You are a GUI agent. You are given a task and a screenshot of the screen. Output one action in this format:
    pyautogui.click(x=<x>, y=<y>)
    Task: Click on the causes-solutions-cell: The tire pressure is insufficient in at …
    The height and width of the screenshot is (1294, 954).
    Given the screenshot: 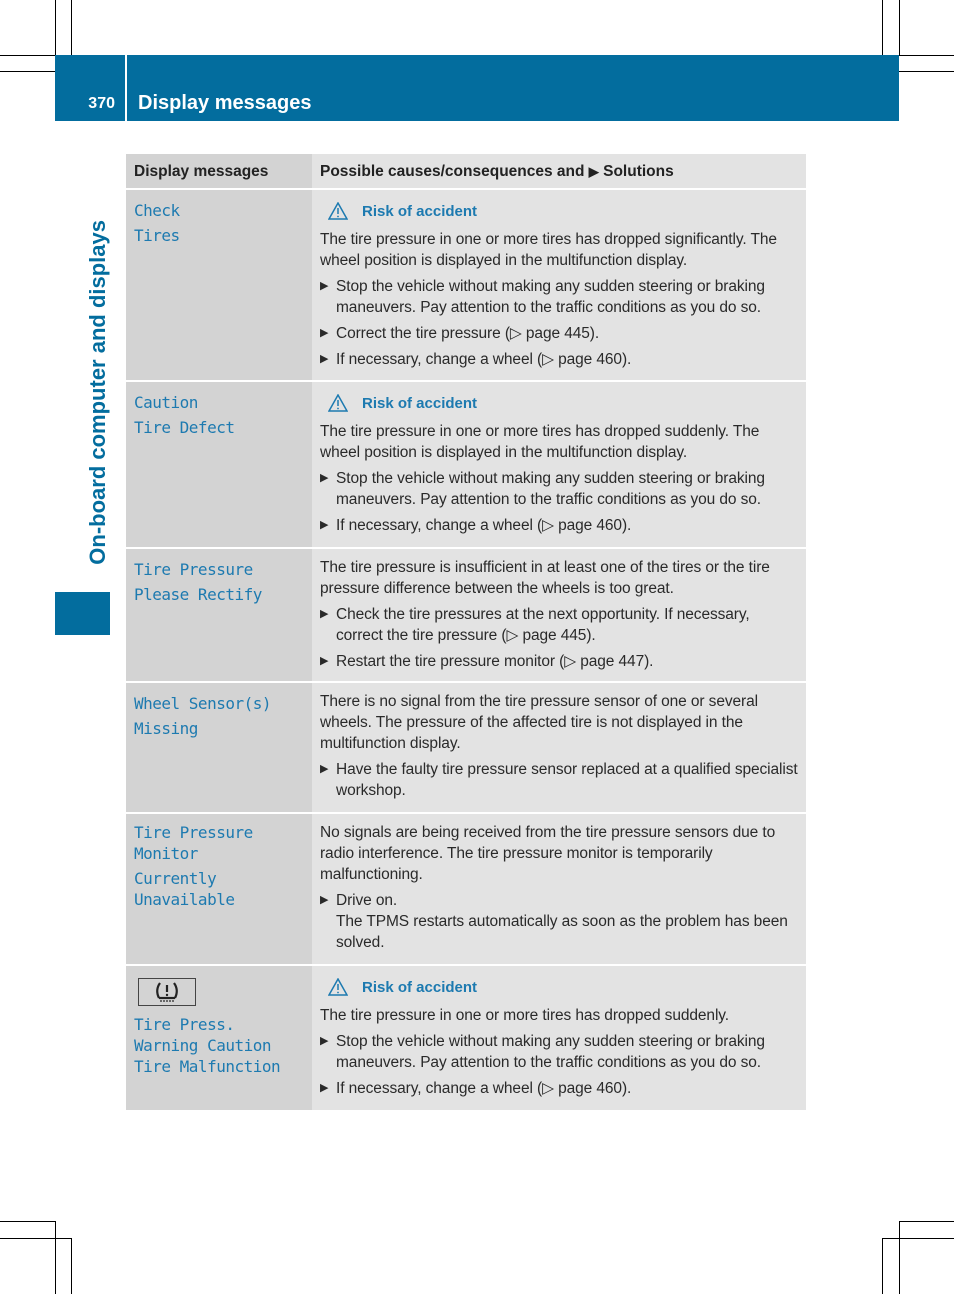 What is the action you would take?
    pyautogui.click(x=559, y=615)
    